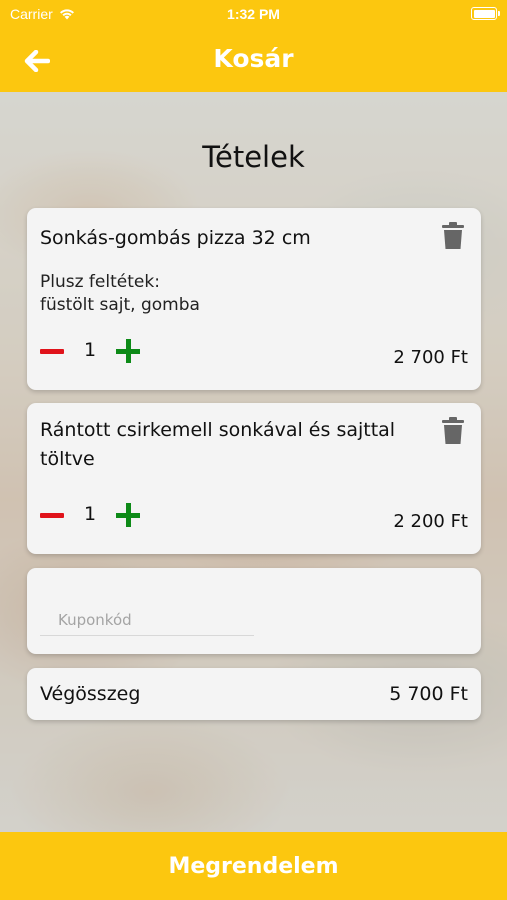 This screenshot has width=507, height=900. I want to click on battery-icon, so click(485, 13).